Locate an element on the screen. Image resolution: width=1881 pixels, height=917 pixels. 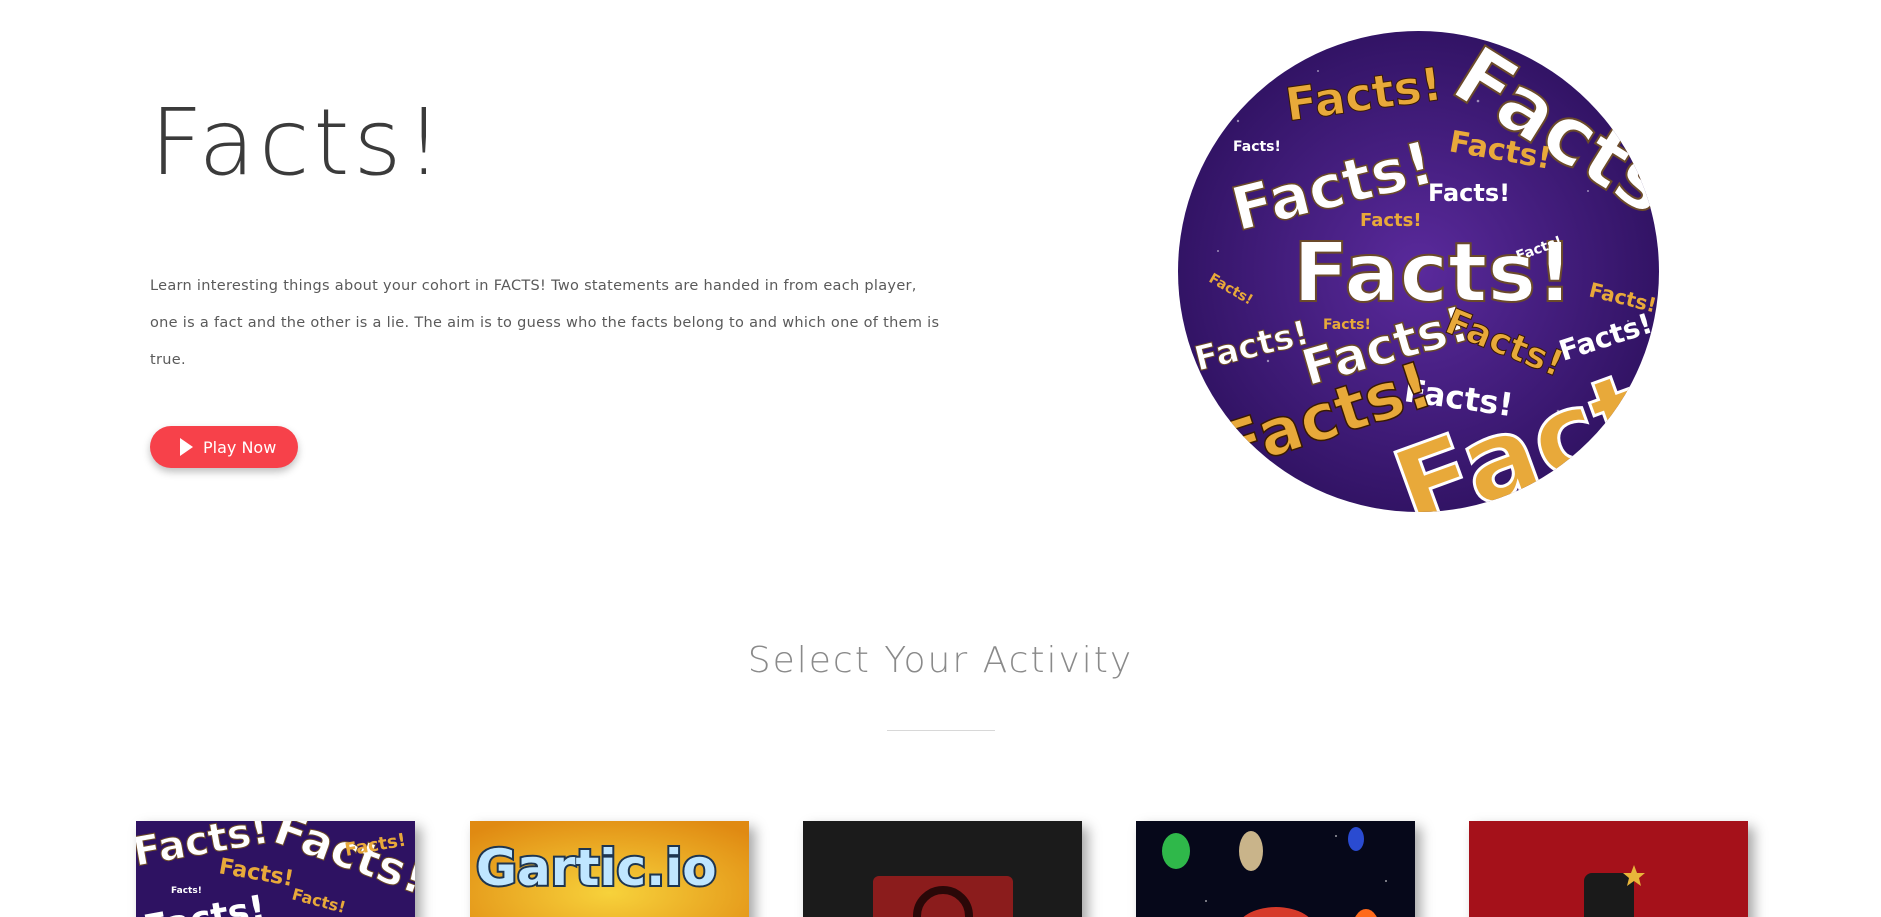
select-activity-title: Select Your Activity is located at coordinates (940, 660).